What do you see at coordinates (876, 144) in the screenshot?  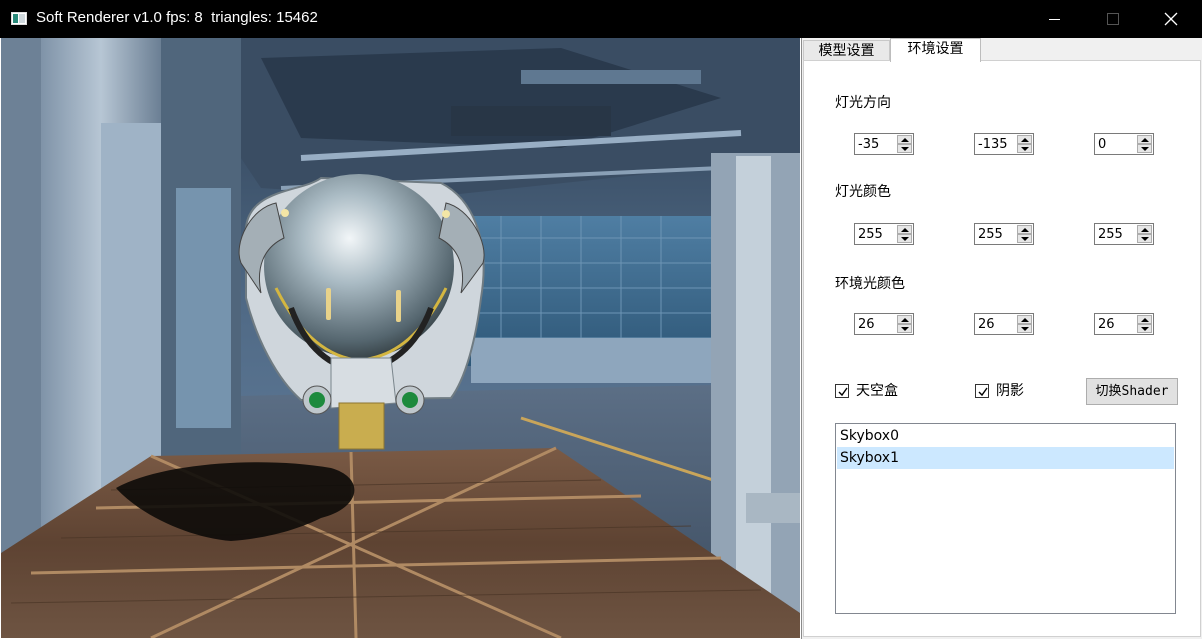 I see `light-direction-x-input` at bounding box center [876, 144].